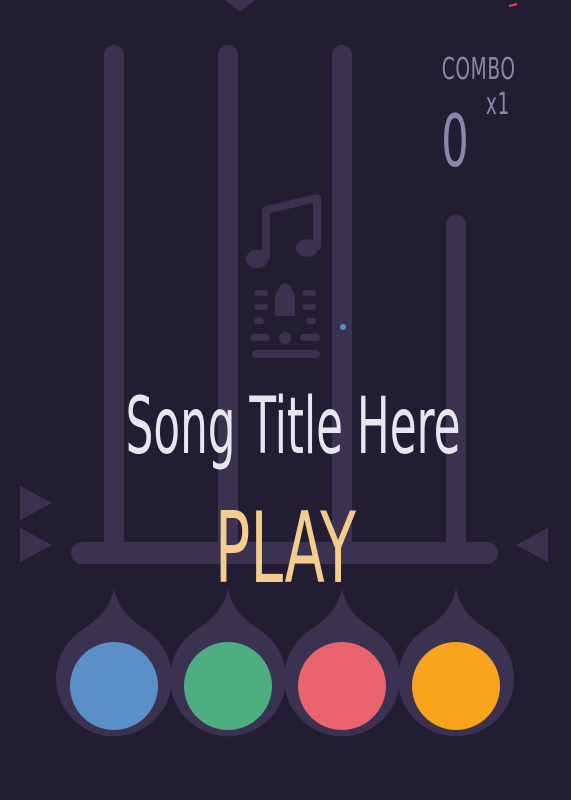 This screenshot has width=571, height=800. Describe the element at coordinates (455, 141) in the screenshot. I see `score-counter: 0` at that location.